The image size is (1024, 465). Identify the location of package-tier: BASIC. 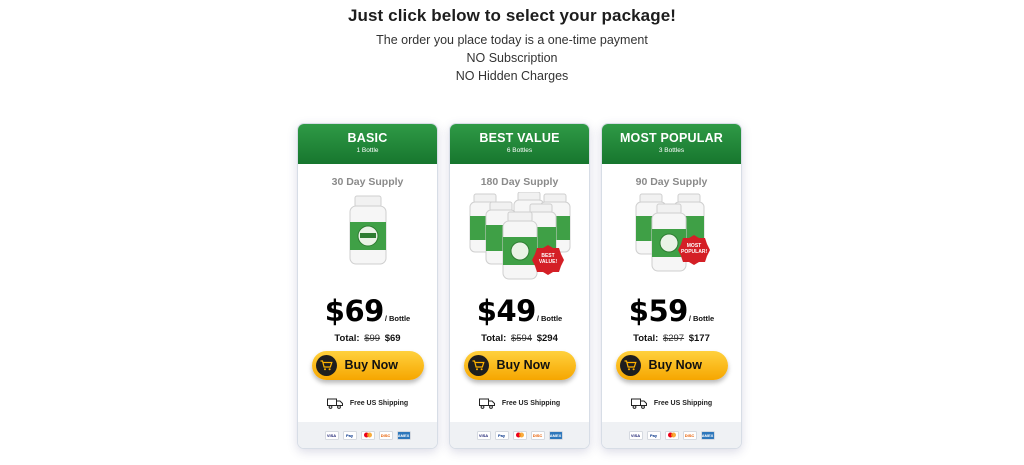
(367, 138).